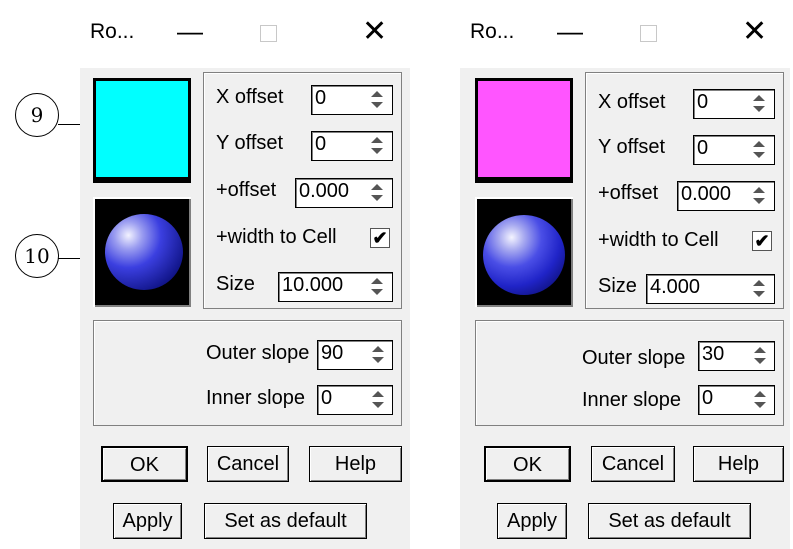  Describe the element at coordinates (37, 256) in the screenshot. I see `callout-10: 10` at that location.